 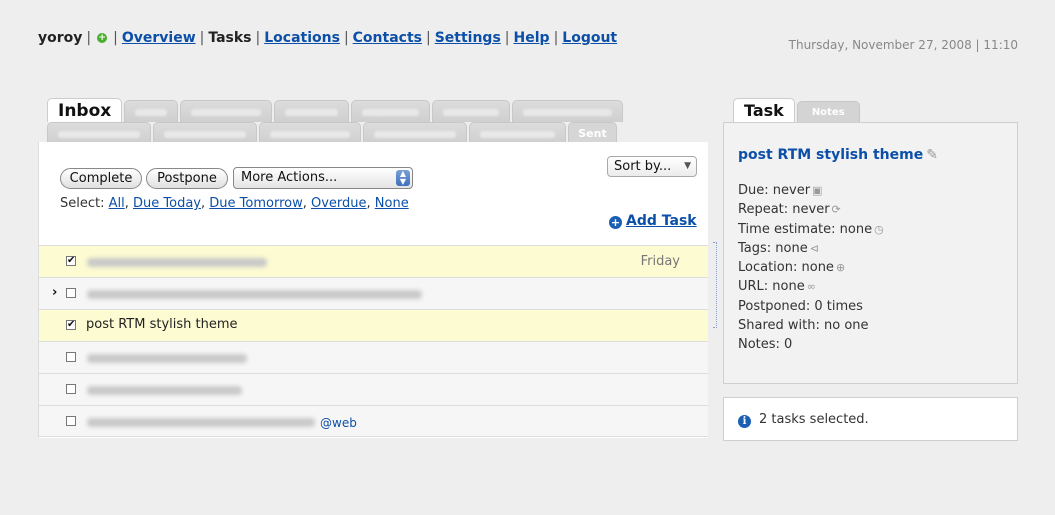 I want to click on more-actions-select: More Actions... ▲ ▼, so click(x=323, y=178).